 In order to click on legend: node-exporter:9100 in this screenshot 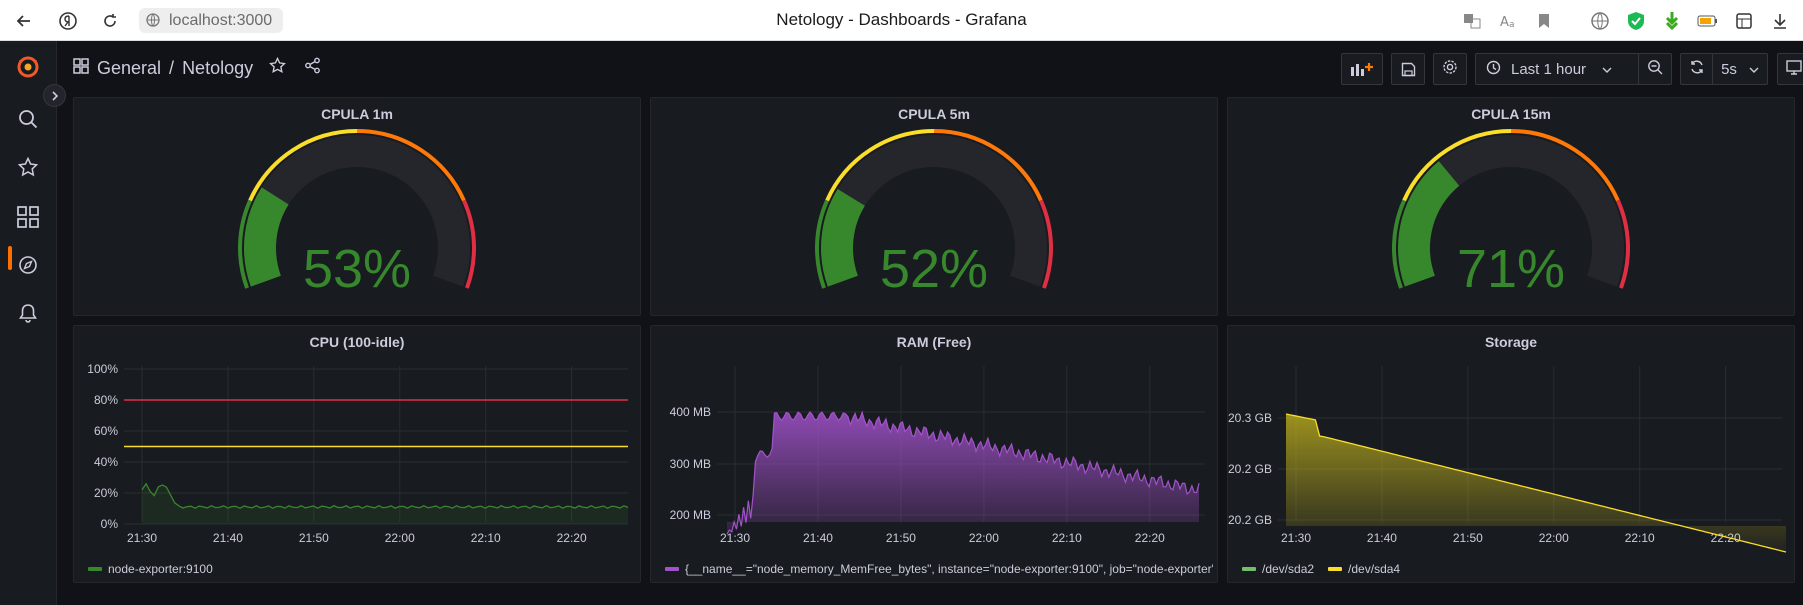, I will do `click(362, 569)`.